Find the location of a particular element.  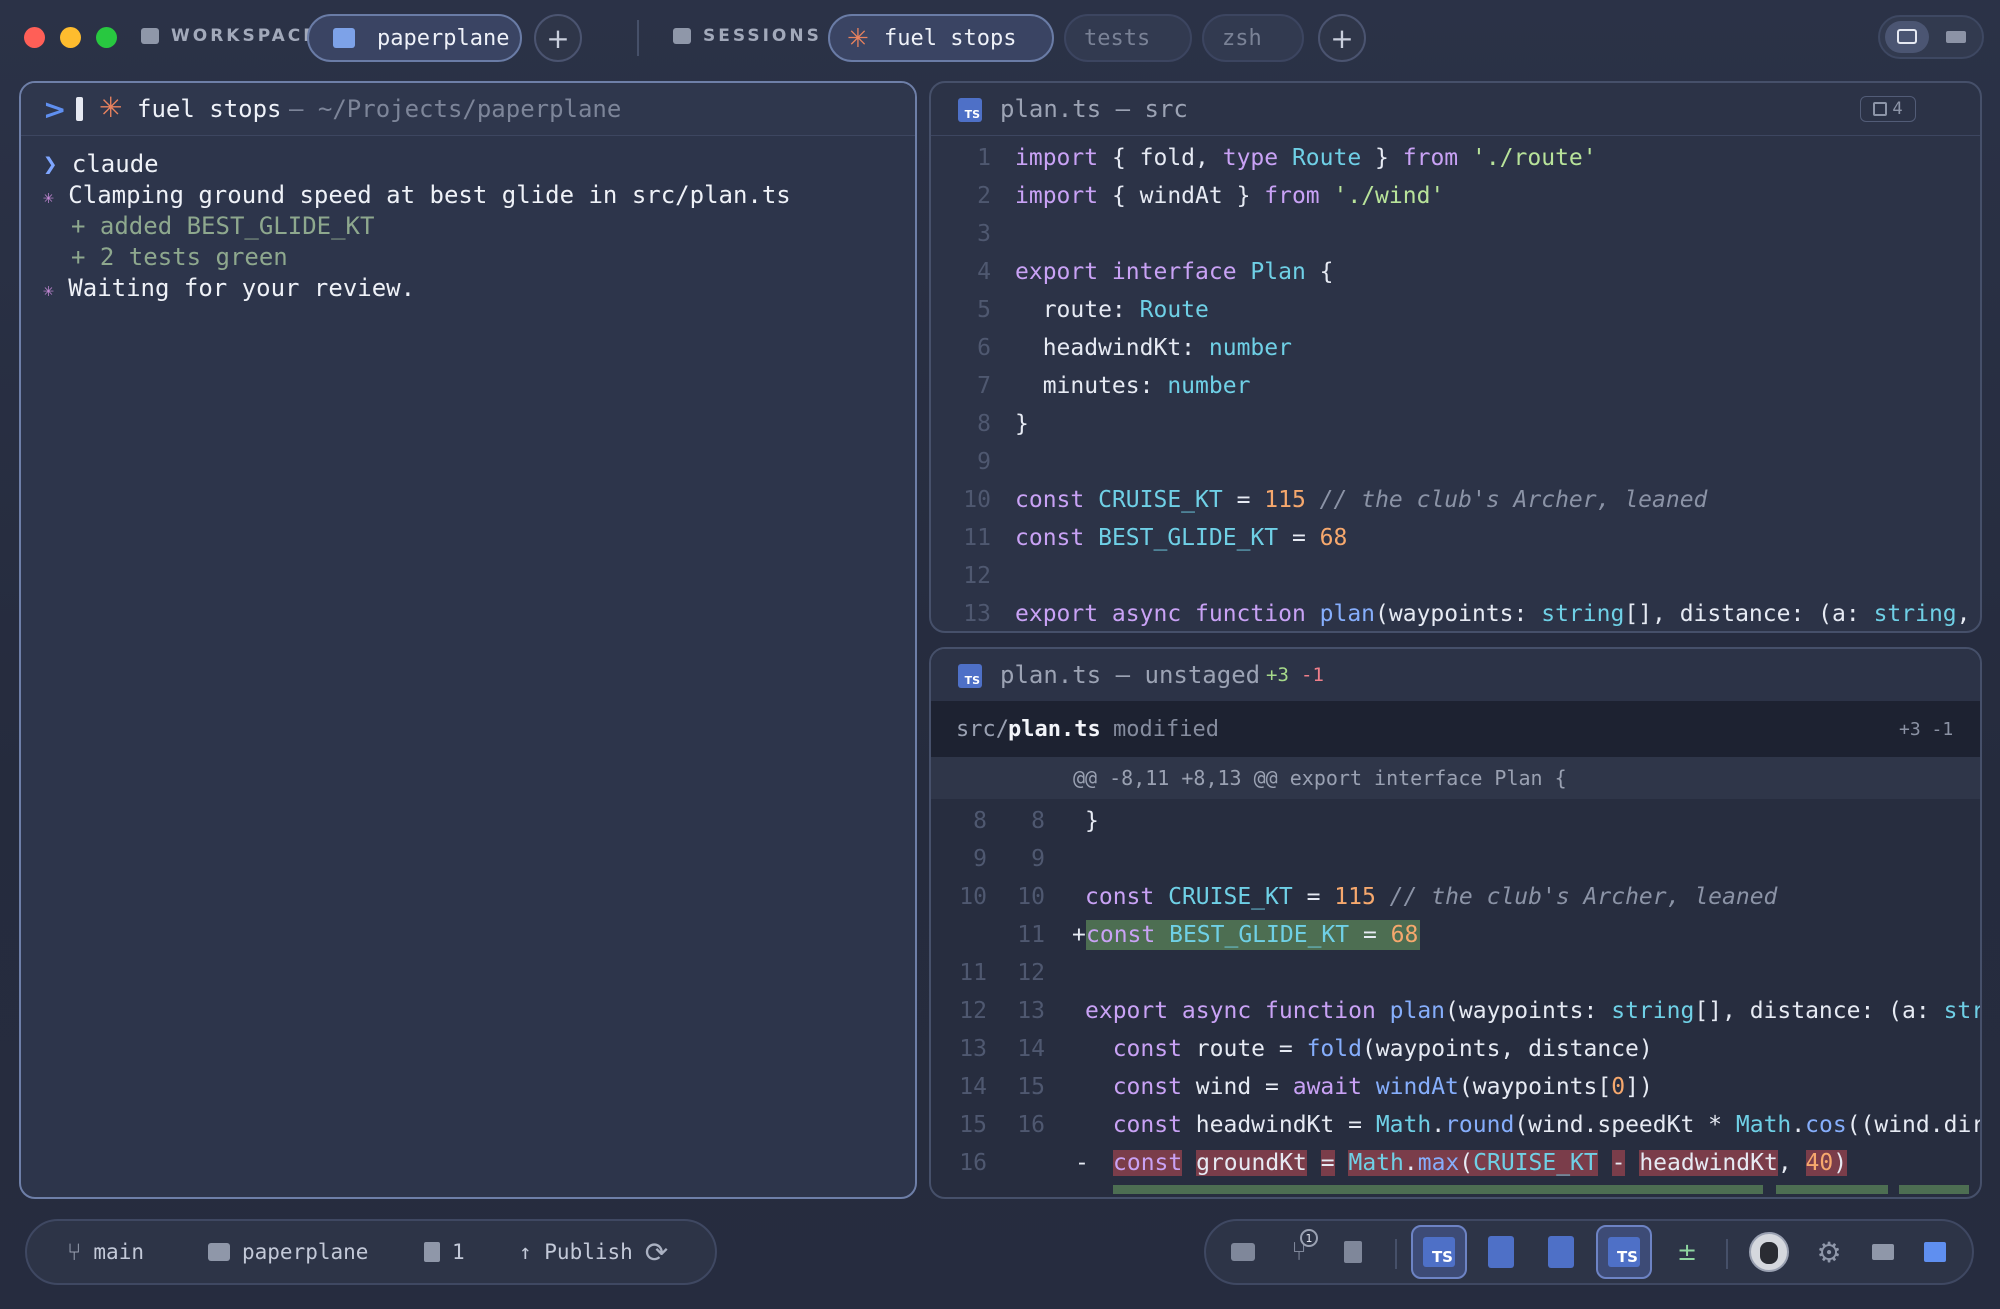

compose-icon is located at coordinates (1935, 1252).